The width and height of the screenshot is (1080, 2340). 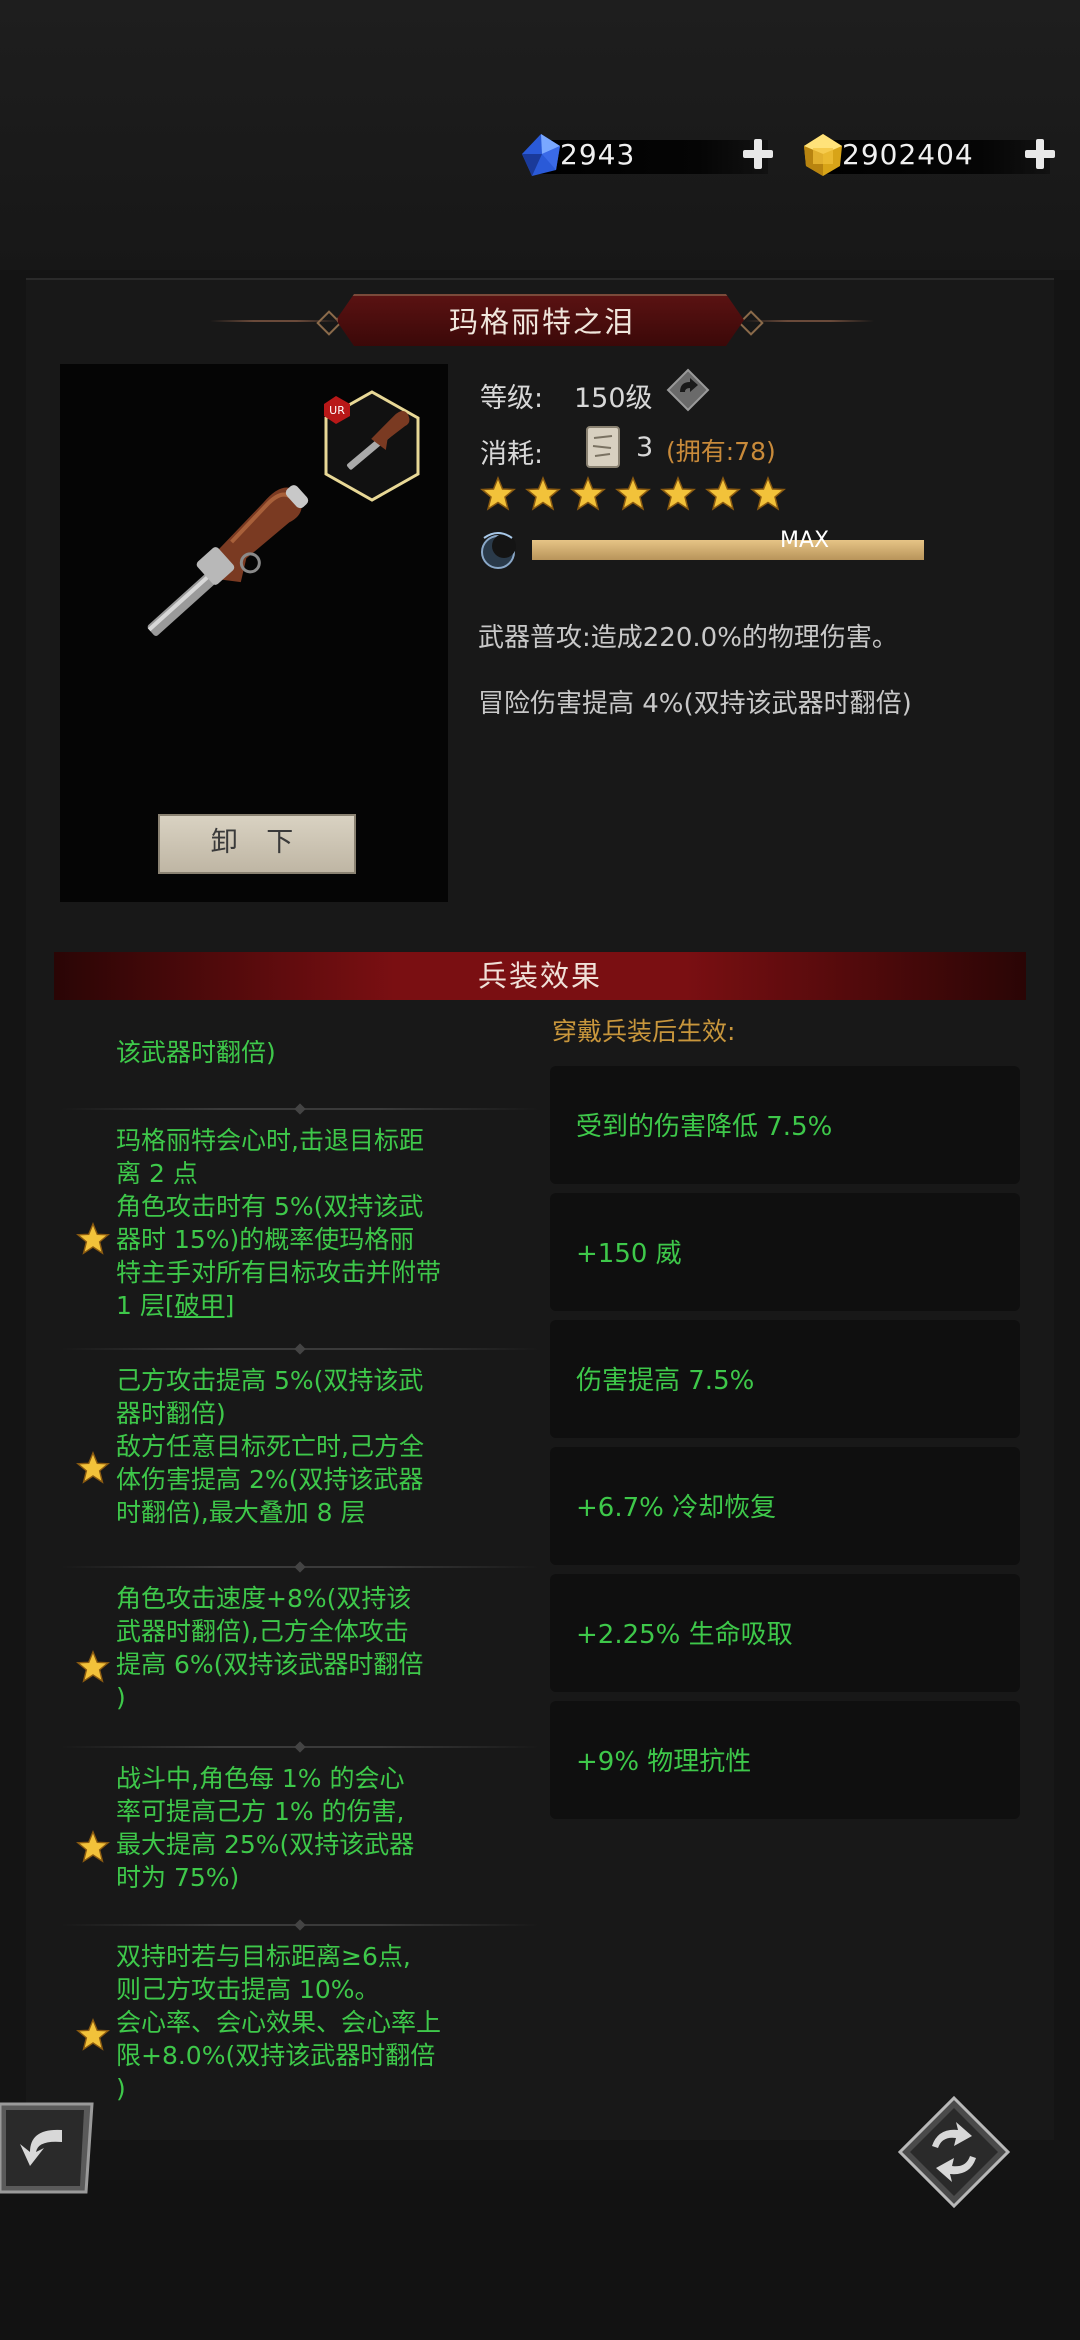 What do you see at coordinates (823, 155) in the screenshot?
I see `gold-gem-icon` at bounding box center [823, 155].